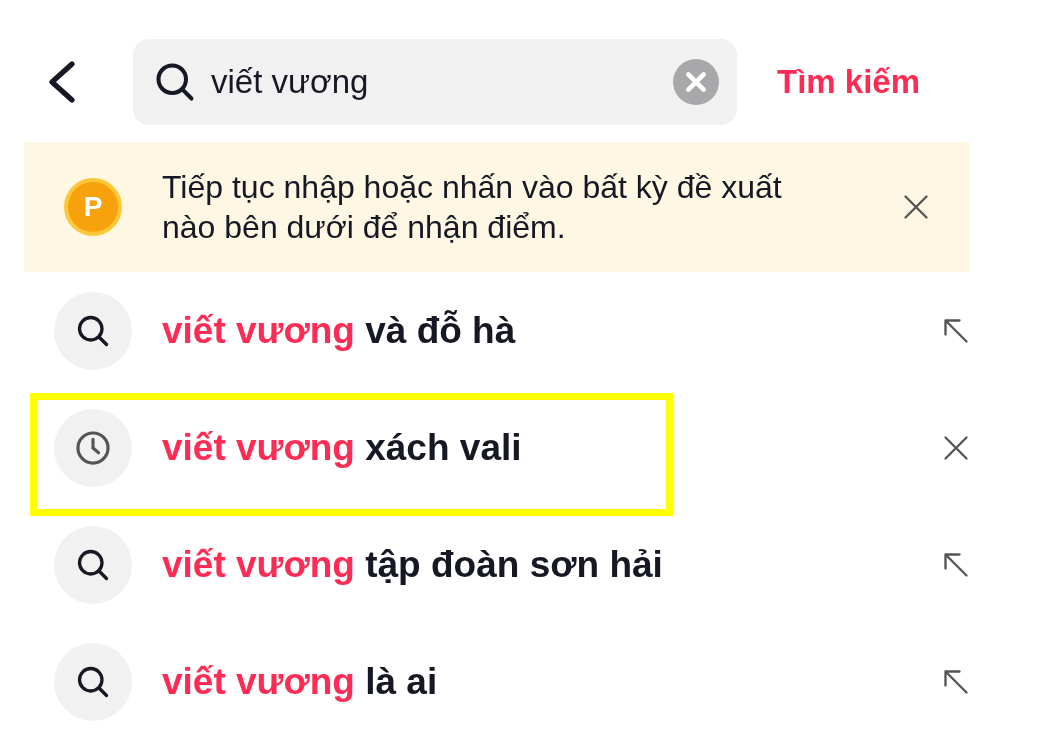  I want to click on suggestion-text: viết vương xách vali, so click(342, 447).